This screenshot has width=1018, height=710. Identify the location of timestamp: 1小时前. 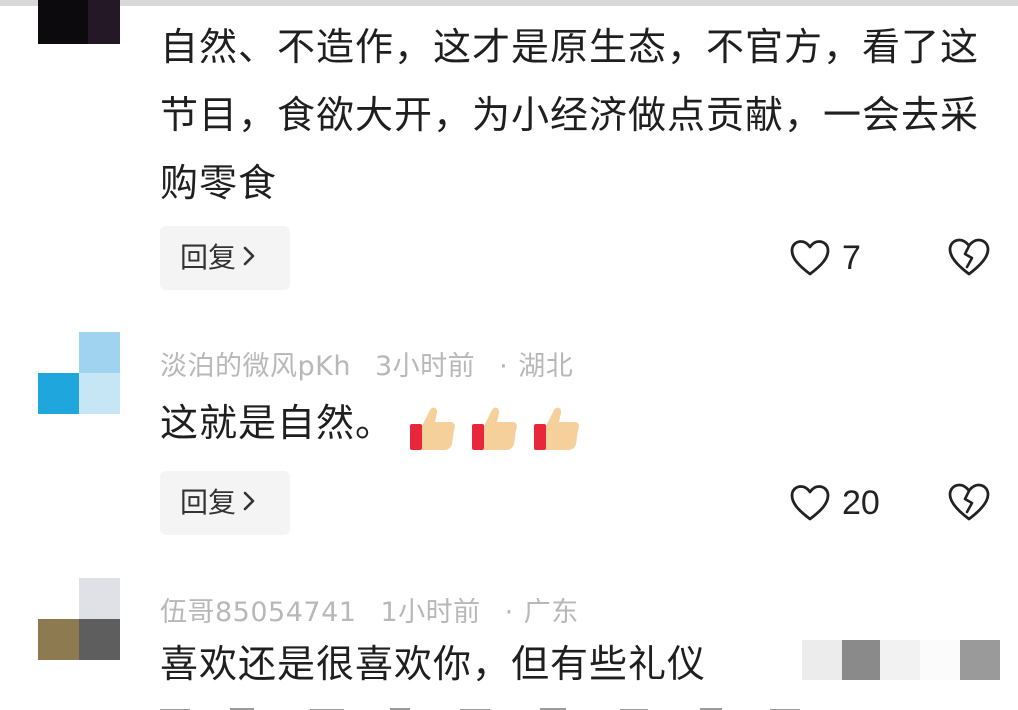
(430, 612).